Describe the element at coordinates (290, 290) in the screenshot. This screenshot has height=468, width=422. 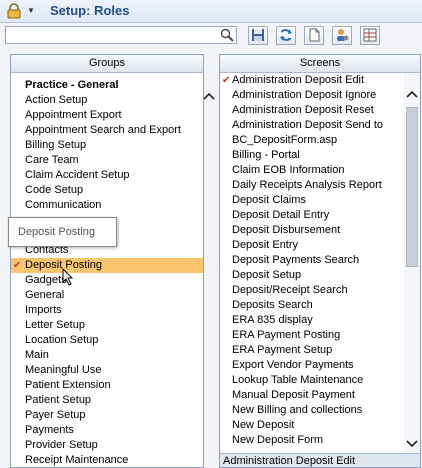
I see `screen-item-label: Deposit/Receipt Search` at that location.